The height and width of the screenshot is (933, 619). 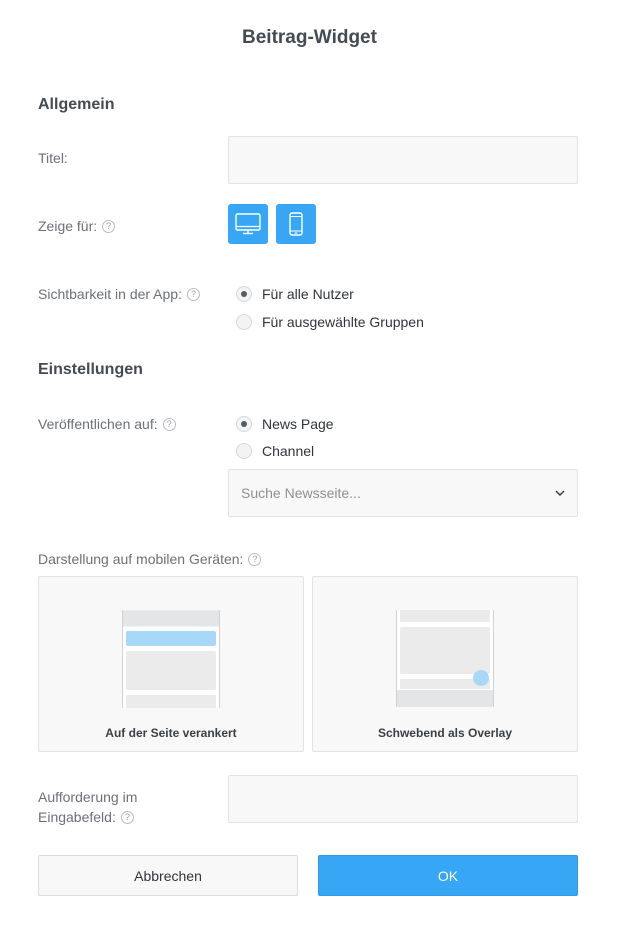 I want to click on mobile-display-label: Darstellung auf mobilen Geräten: ?, so click(x=150, y=559).